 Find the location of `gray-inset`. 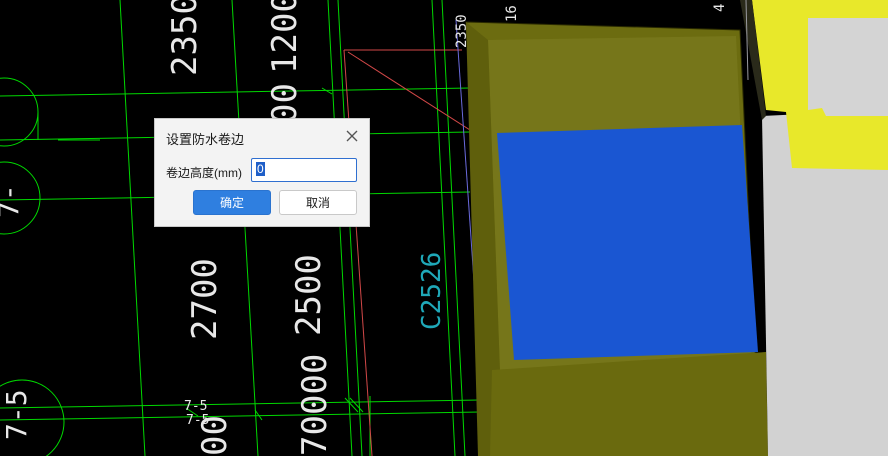

gray-inset is located at coordinates (848, 67).